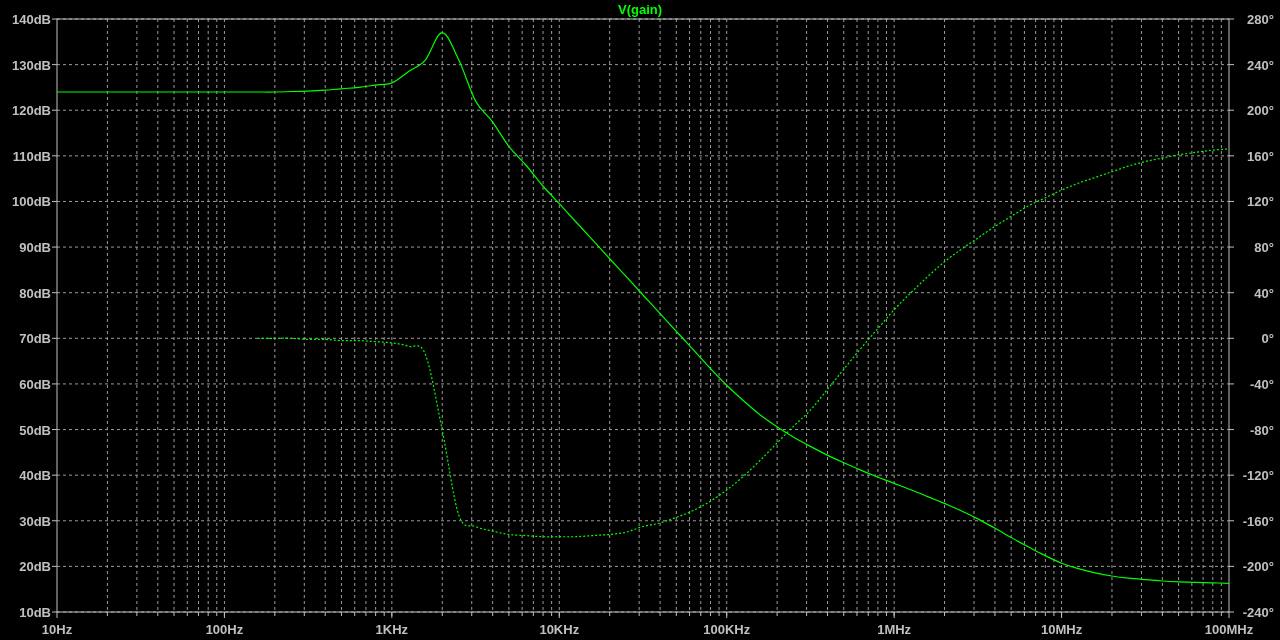 This screenshot has width=1280, height=640. What do you see at coordinates (392, 629) in the screenshot?
I see `axis-label: 1KHz` at bounding box center [392, 629].